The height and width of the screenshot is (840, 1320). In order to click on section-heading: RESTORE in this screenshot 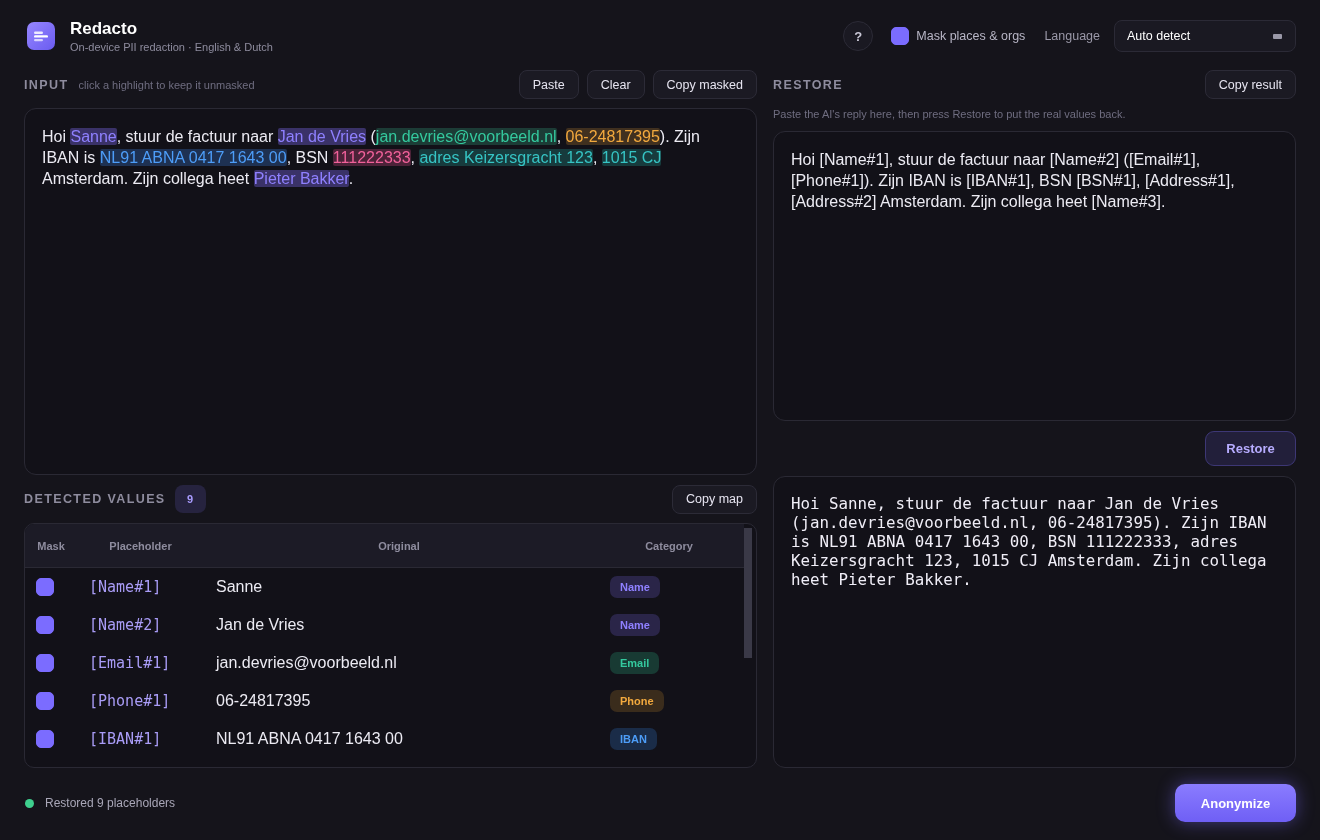, I will do `click(808, 84)`.